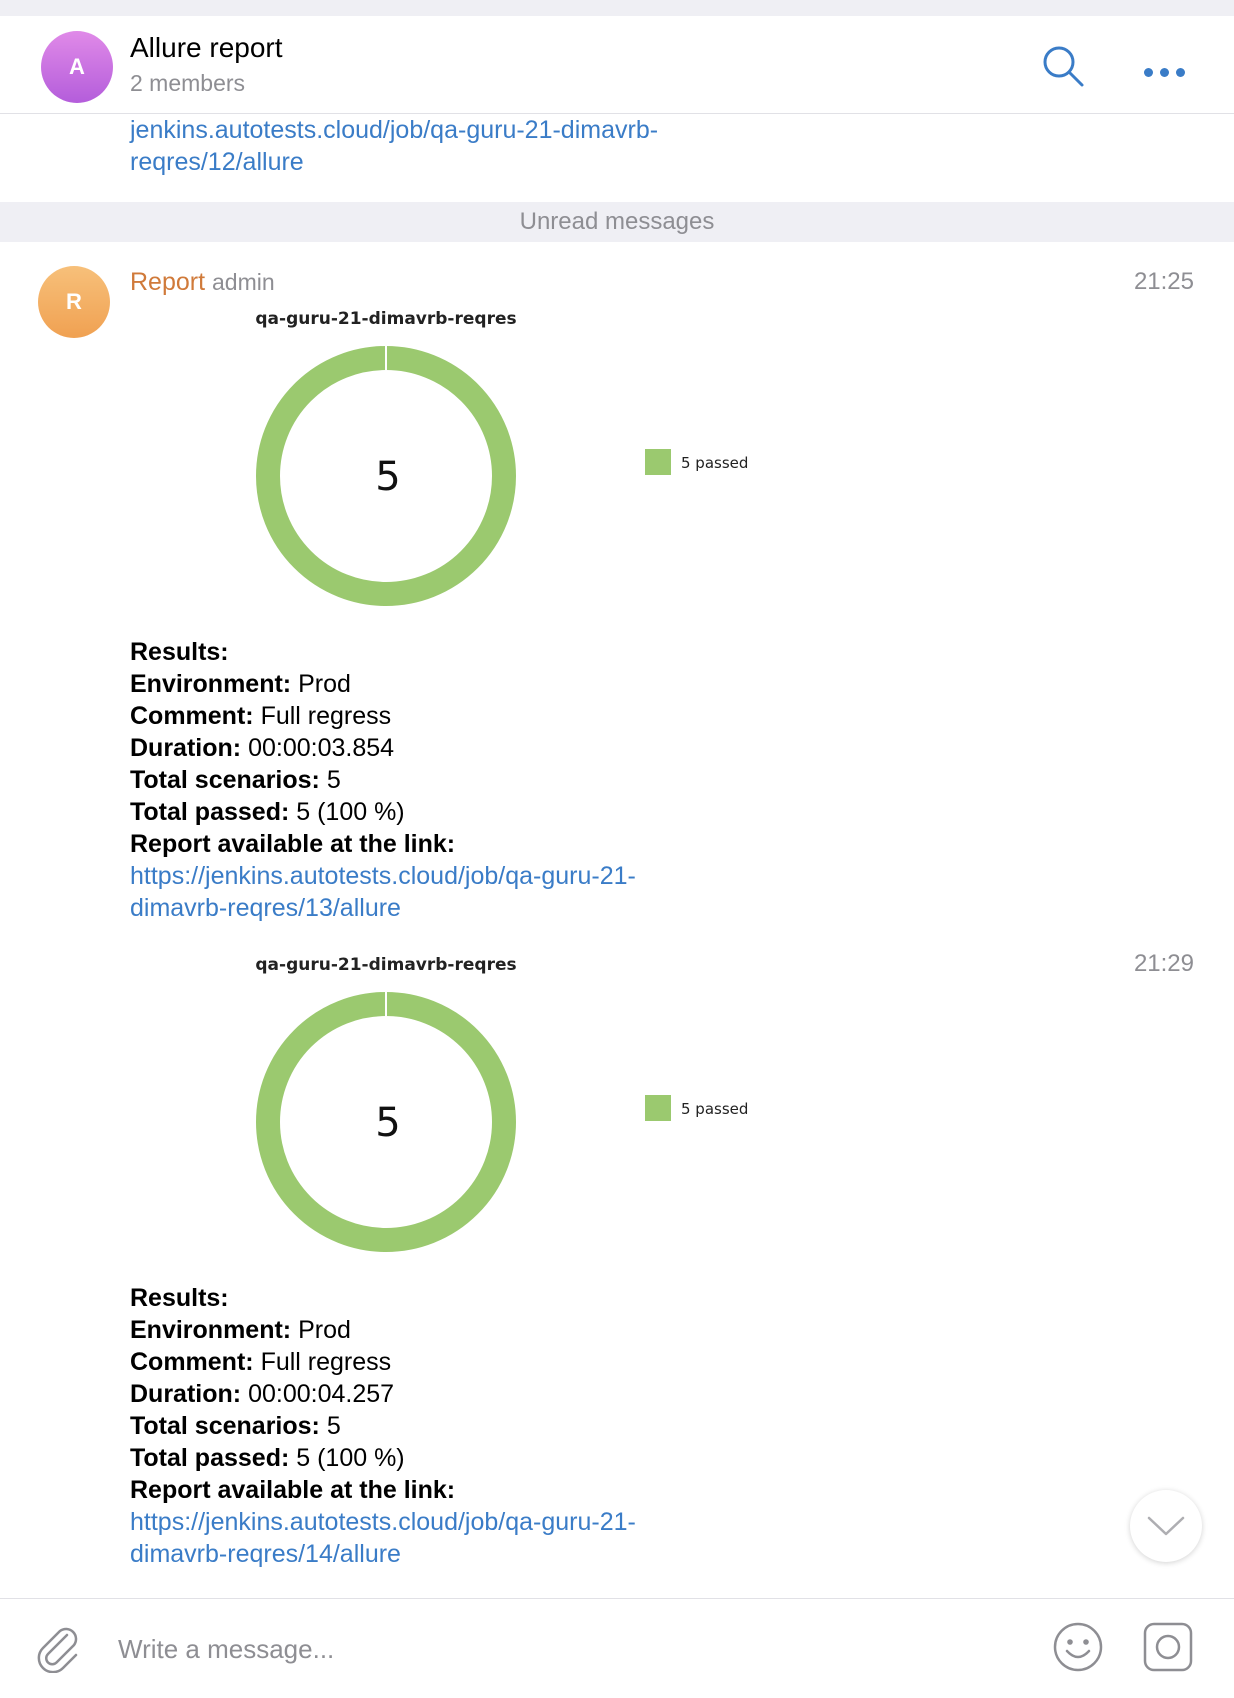 The height and width of the screenshot is (1698, 1234). I want to click on members-count: 2 members, so click(188, 83).